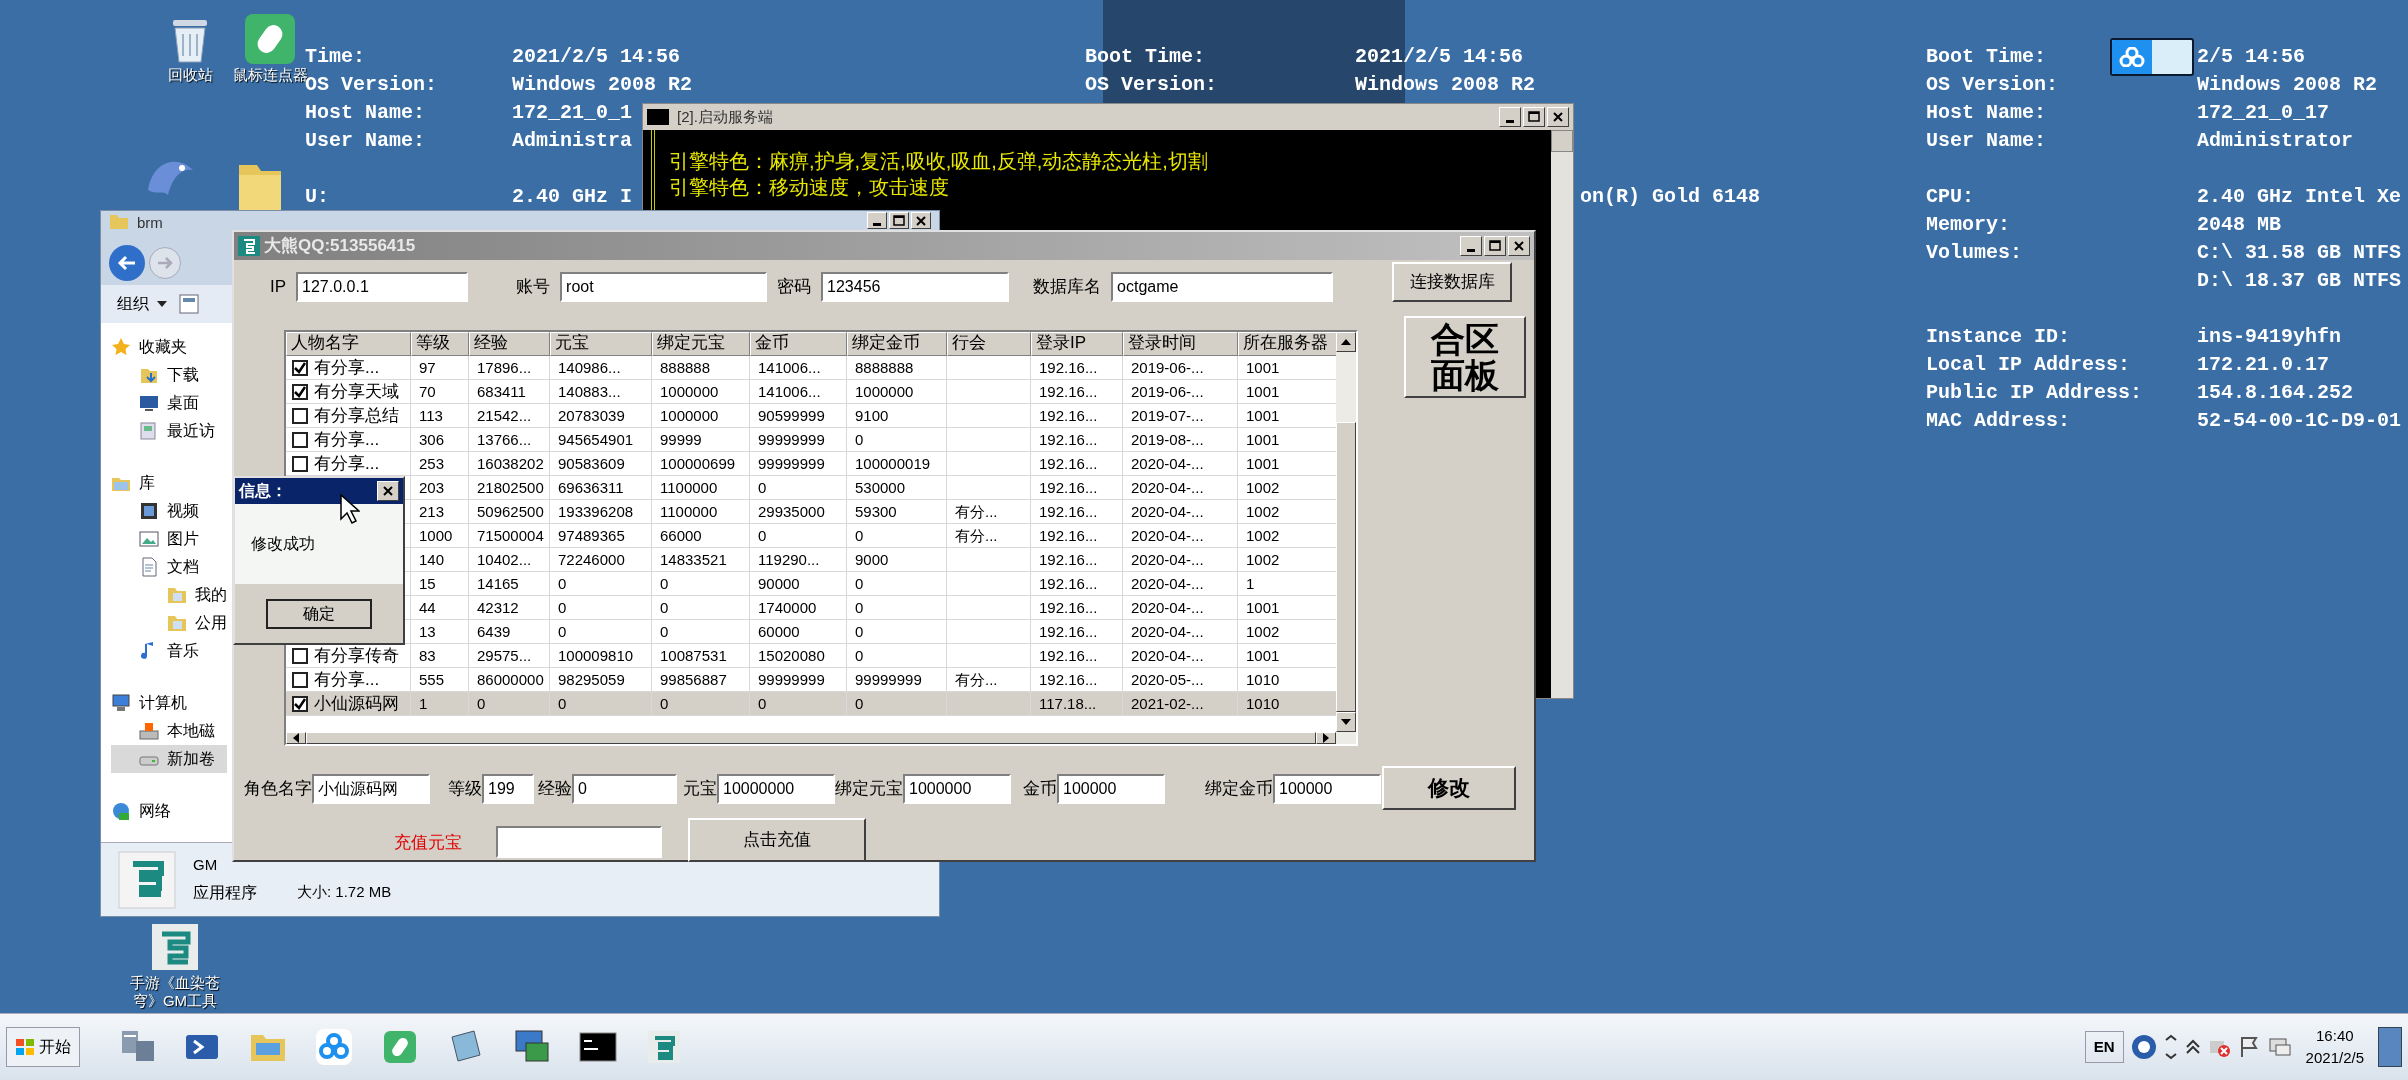 The image size is (2408, 1080). What do you see at coordinates (440, 464) in the screenshot?
I see `table-cell: 253` at bounding box center [440, 464].